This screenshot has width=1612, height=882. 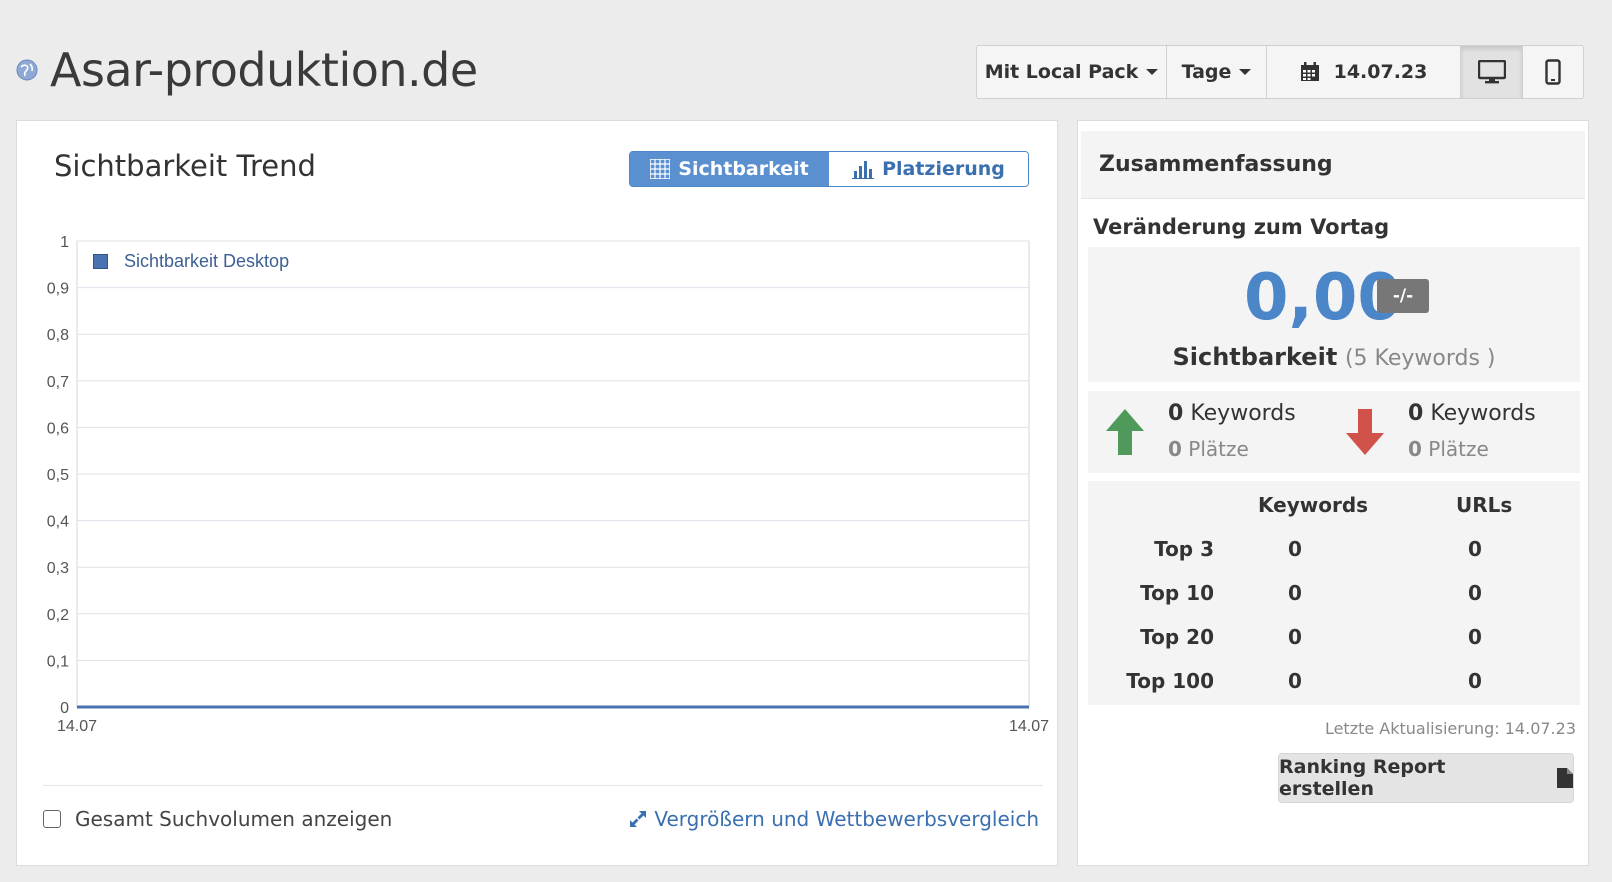 I want to click on tab-visibility: Sichtbarkeit, so click(x=729, y=169).